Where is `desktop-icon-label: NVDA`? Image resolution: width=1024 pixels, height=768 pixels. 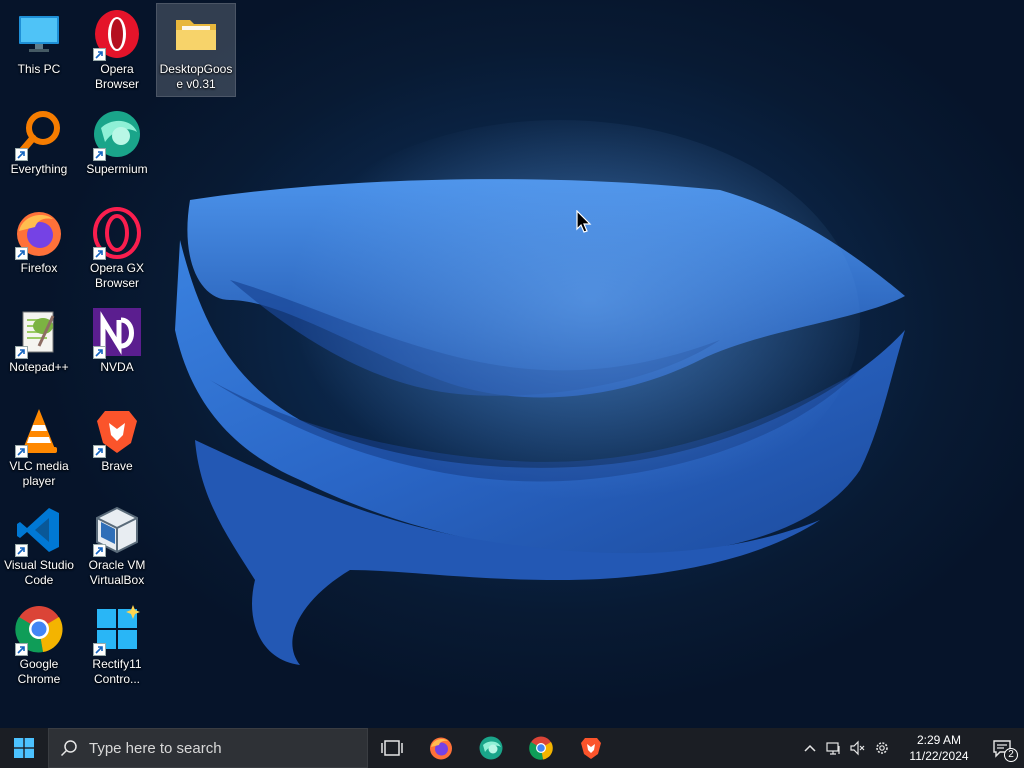
desktop-icon-label: NVDA is located at coordinates (117, 367).